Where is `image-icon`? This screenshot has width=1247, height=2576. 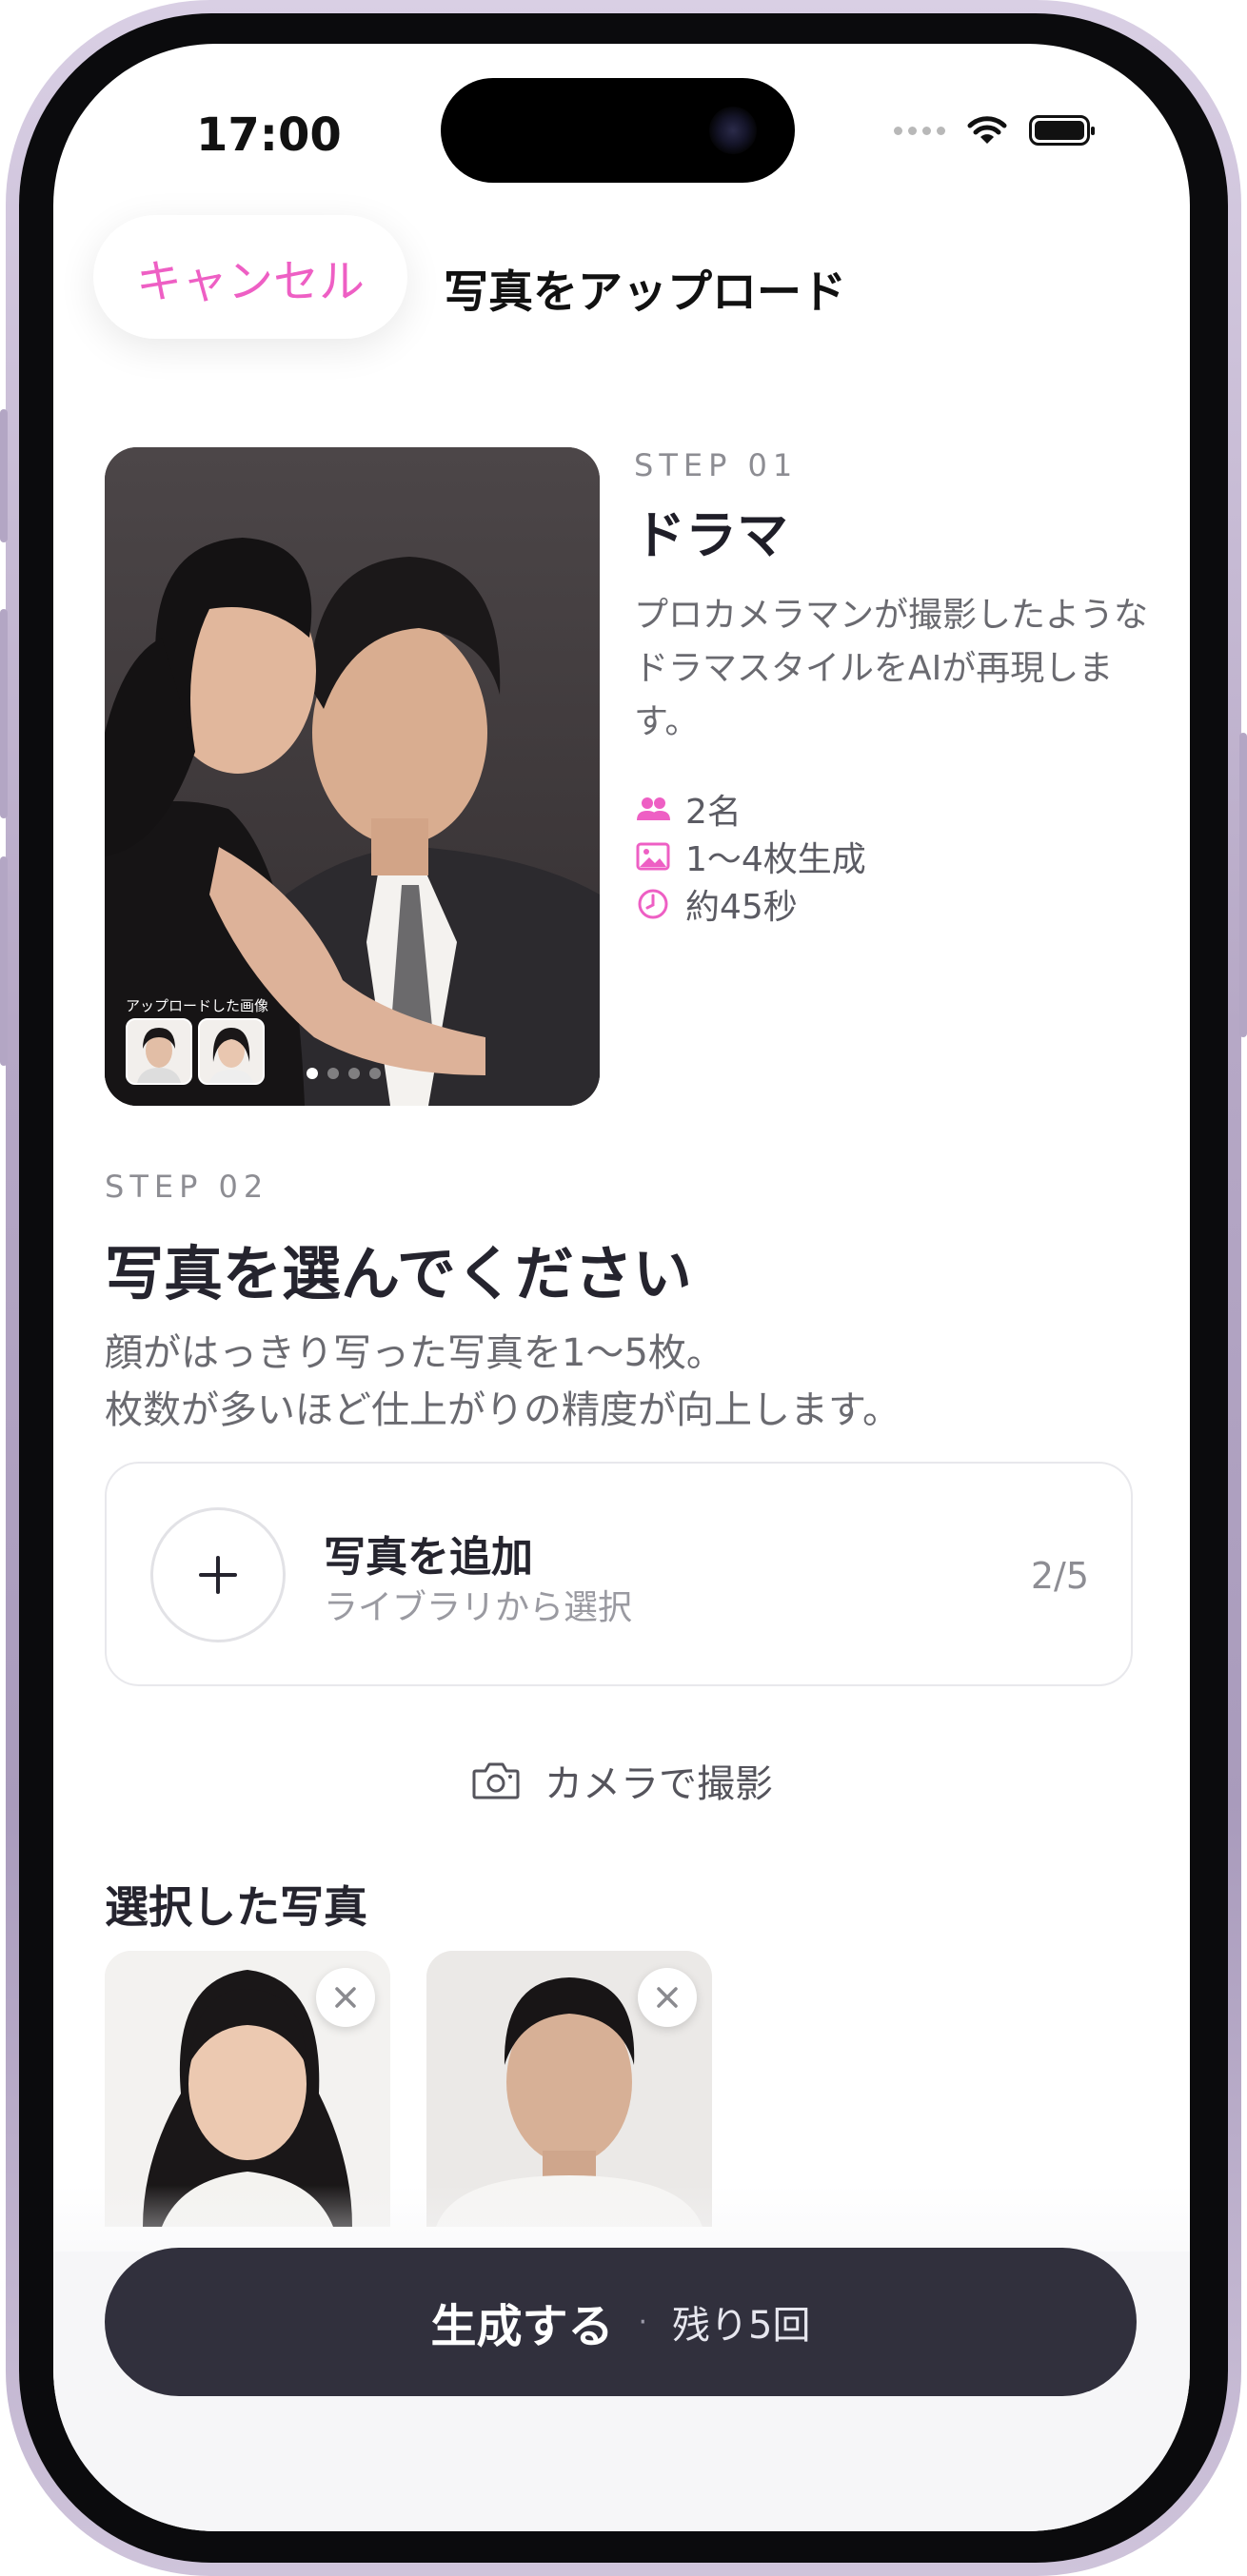 image-icon is located at coordinates (653, 856).